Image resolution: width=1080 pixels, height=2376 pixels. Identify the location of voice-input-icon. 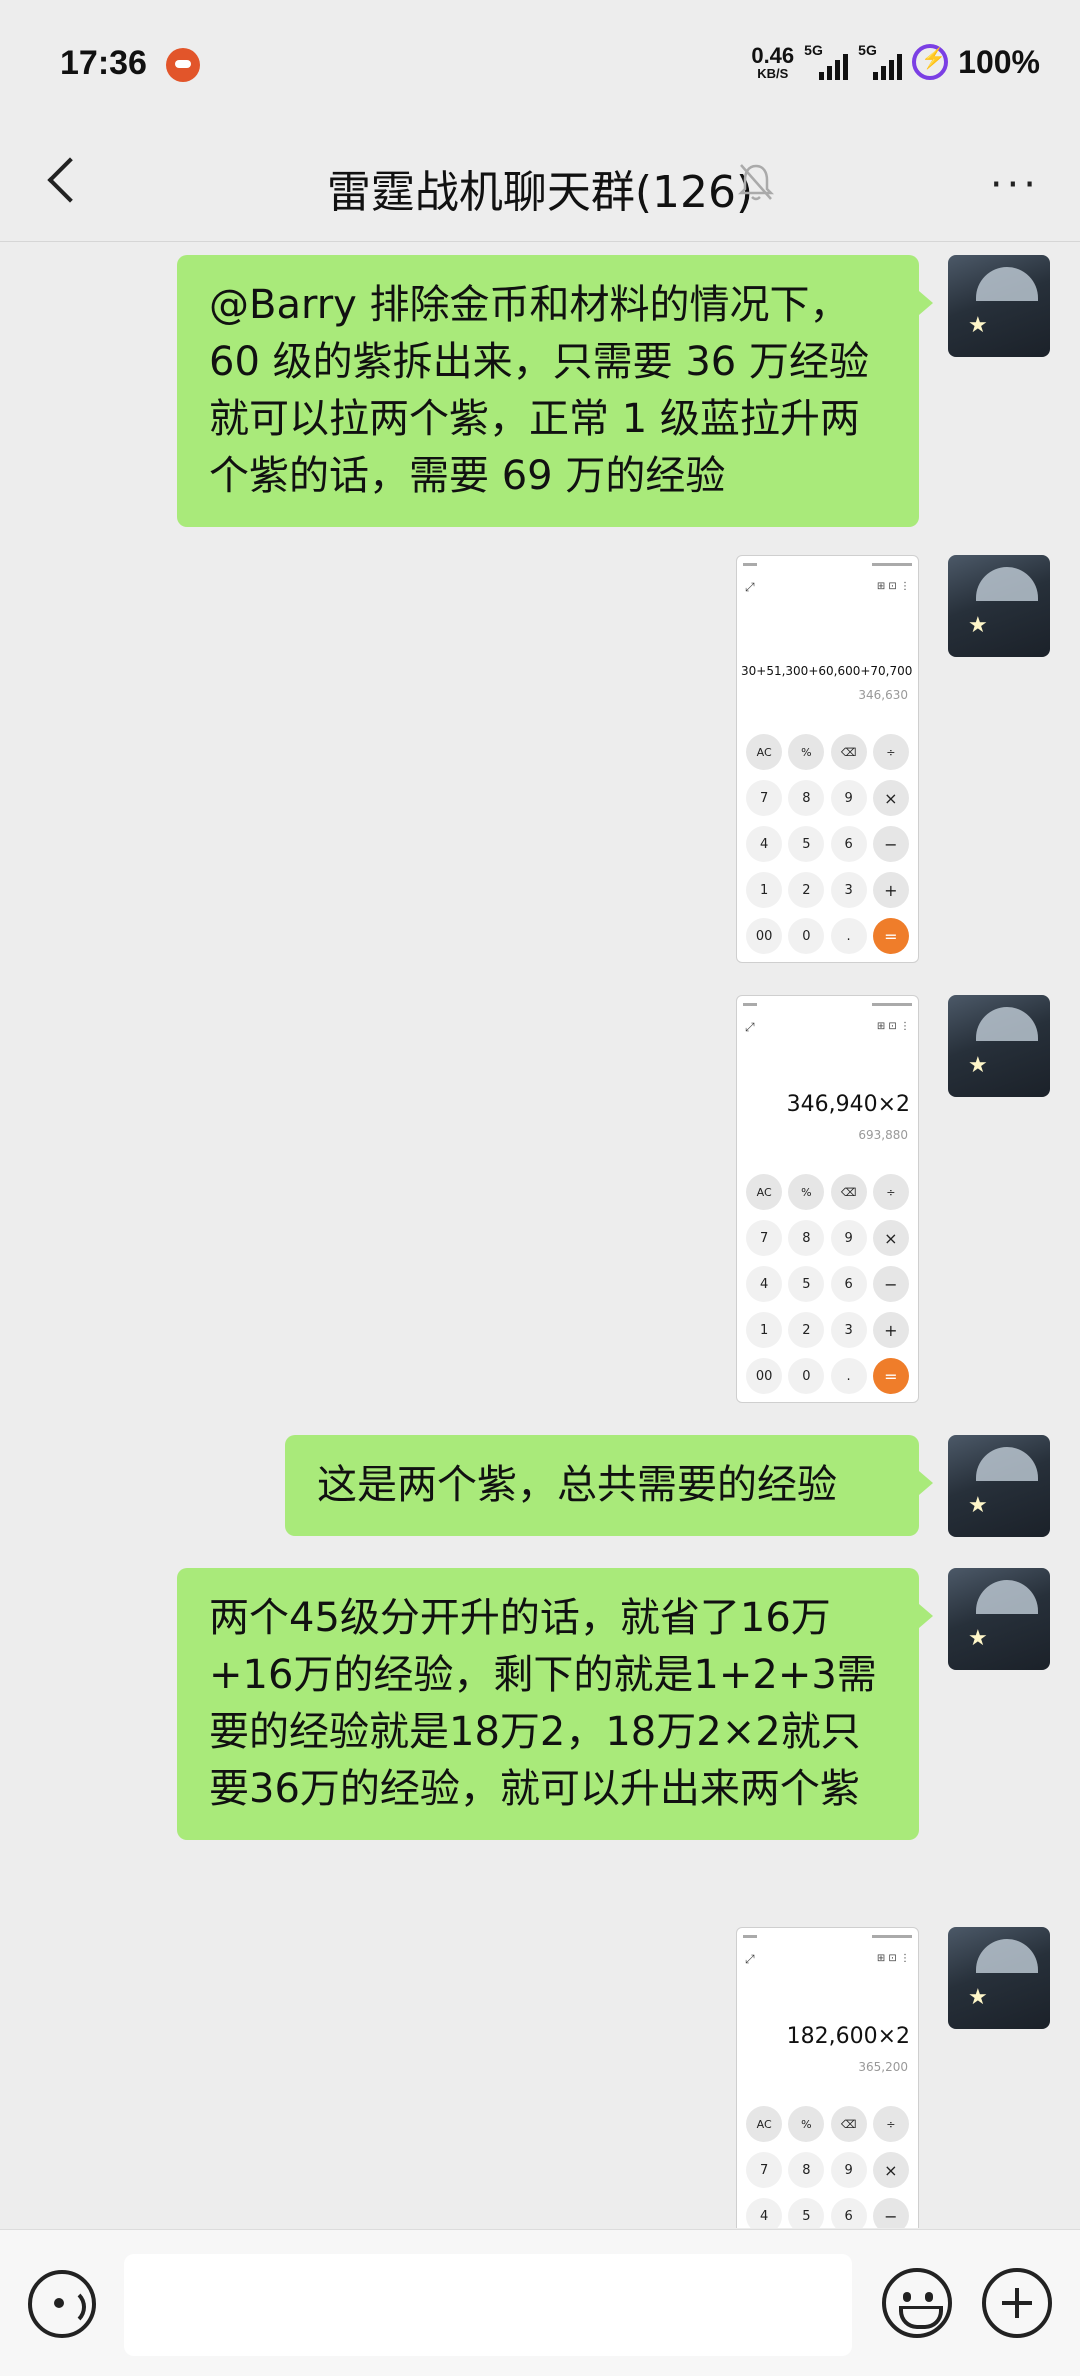
(62, 2304).